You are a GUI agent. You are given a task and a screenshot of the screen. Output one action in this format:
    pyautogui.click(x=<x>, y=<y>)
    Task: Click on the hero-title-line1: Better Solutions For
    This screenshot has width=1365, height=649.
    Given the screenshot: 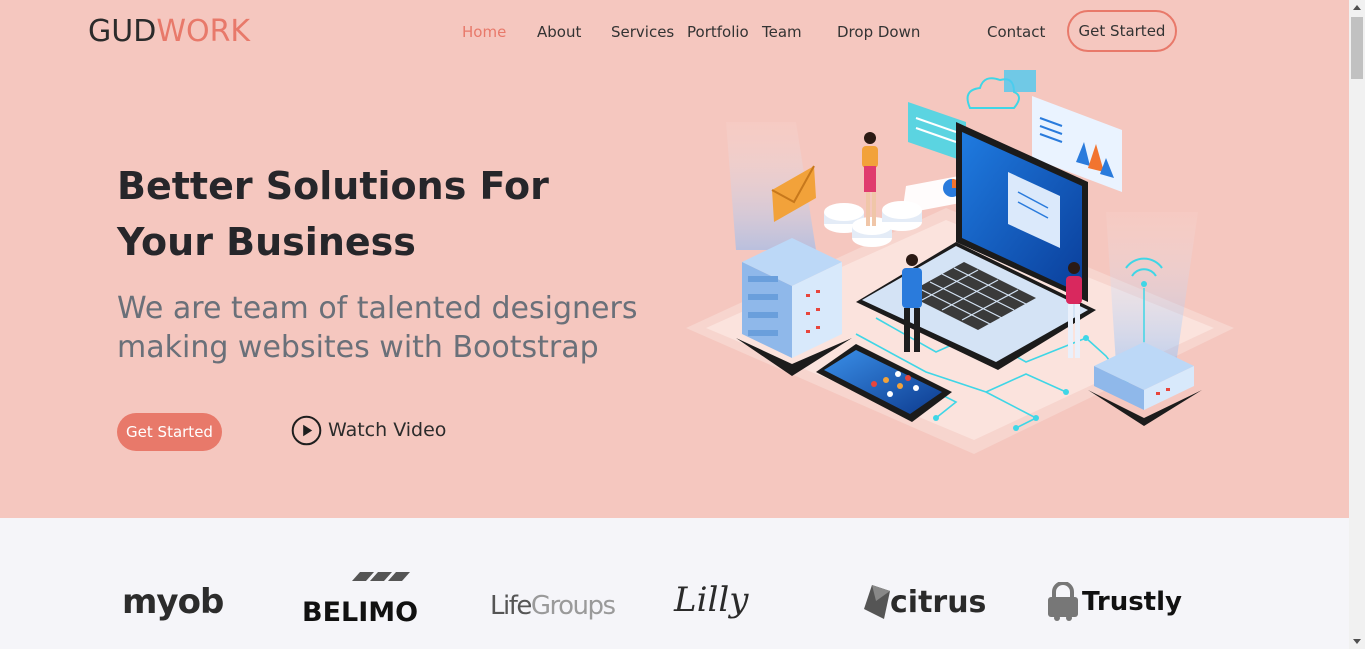 What is the action you would take?
    pyautogui.click(x=333, y=186)
    